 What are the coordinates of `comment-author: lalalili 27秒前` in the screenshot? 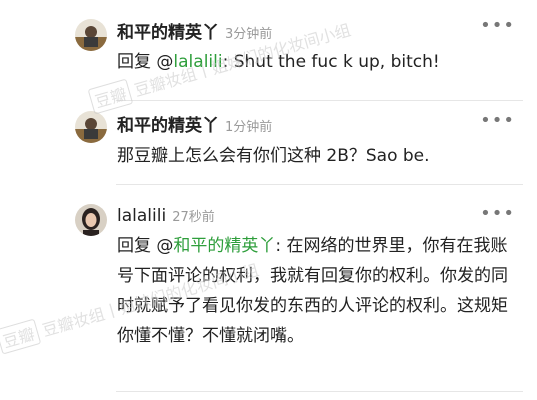 It's located at (166, 216).